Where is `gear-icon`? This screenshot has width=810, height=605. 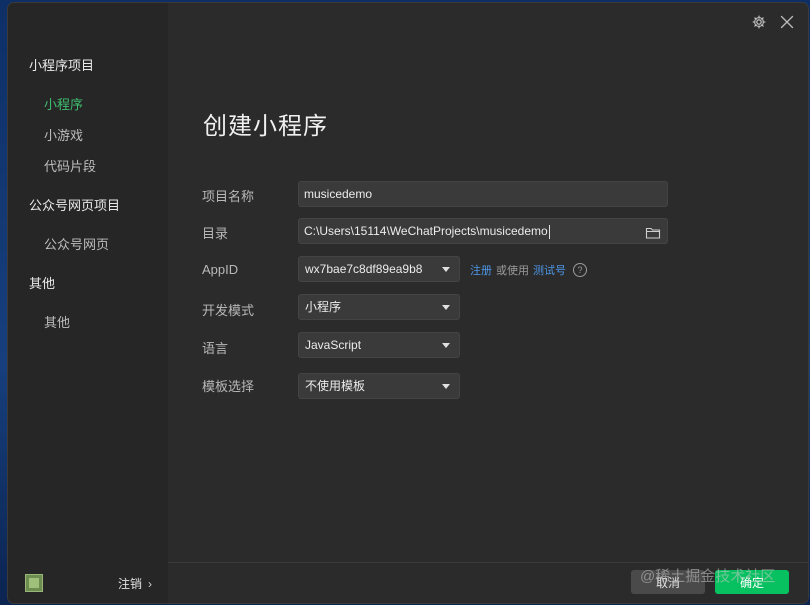
gear-icon is located at coordinates (759, 22).